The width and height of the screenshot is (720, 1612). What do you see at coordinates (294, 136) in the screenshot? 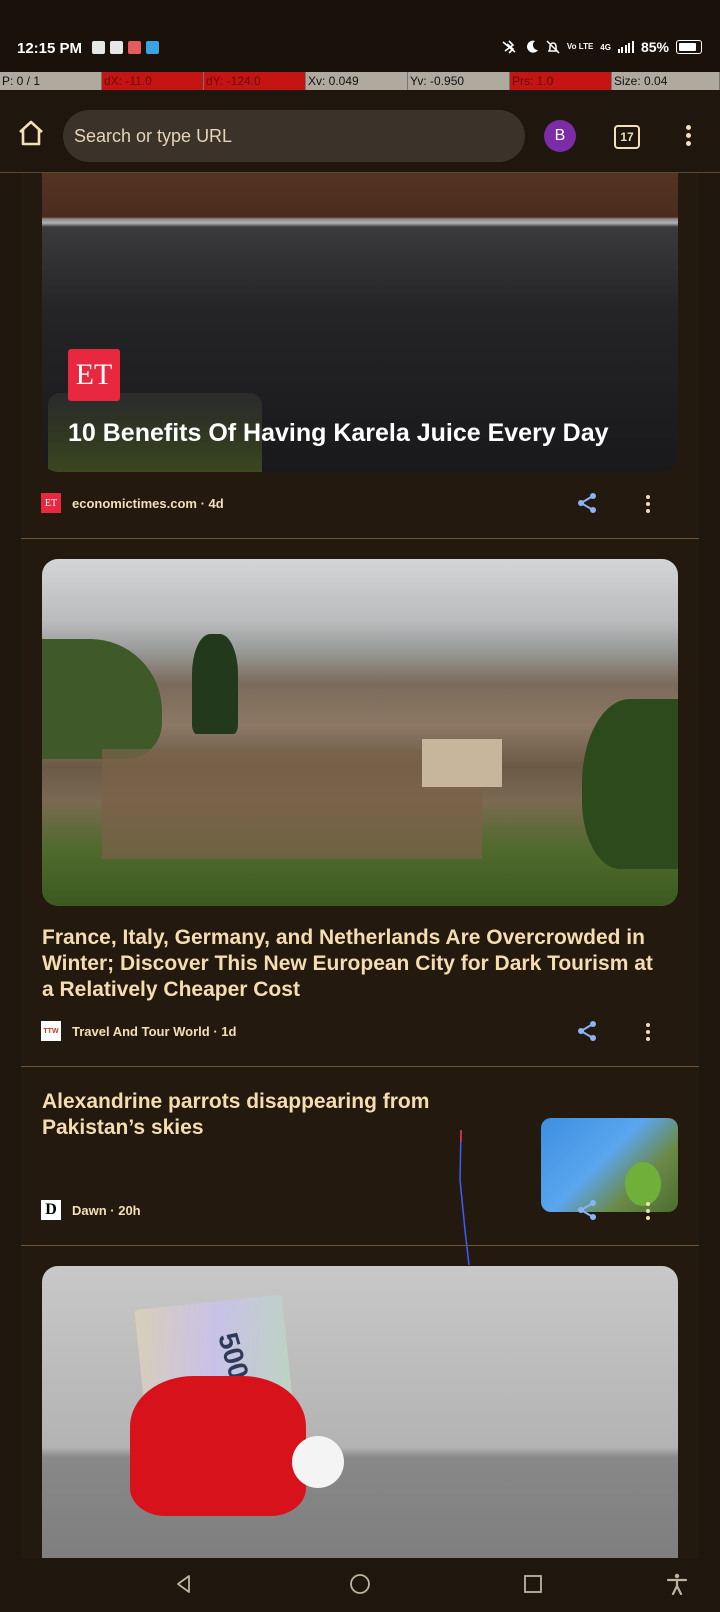
I see `url-bar: Search or type URL` at bounding box center [294, 136].